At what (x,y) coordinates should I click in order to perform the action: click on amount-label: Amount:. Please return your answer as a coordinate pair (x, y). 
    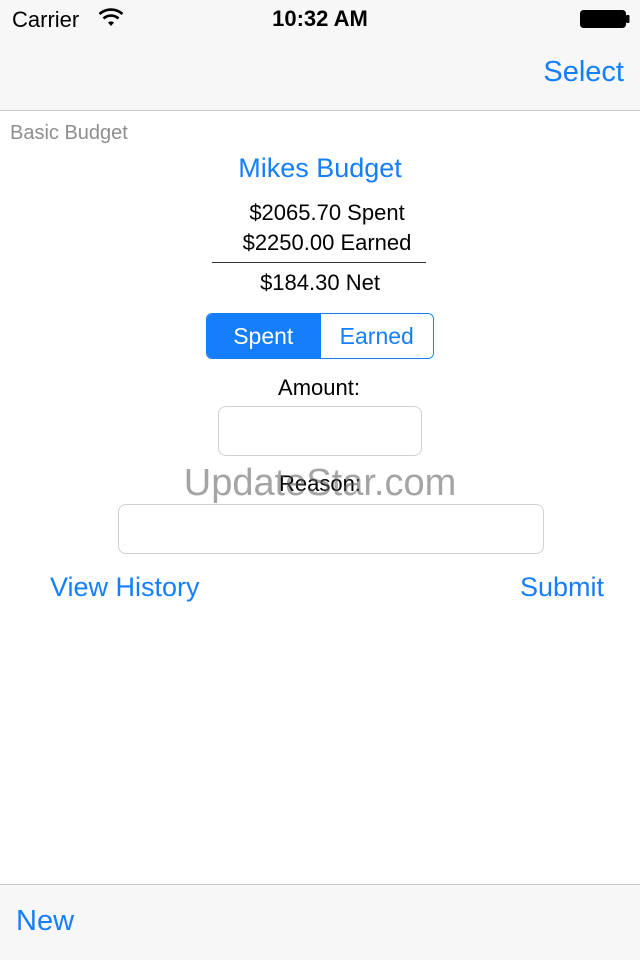
    Looking at the image, I should click on (319, 387).